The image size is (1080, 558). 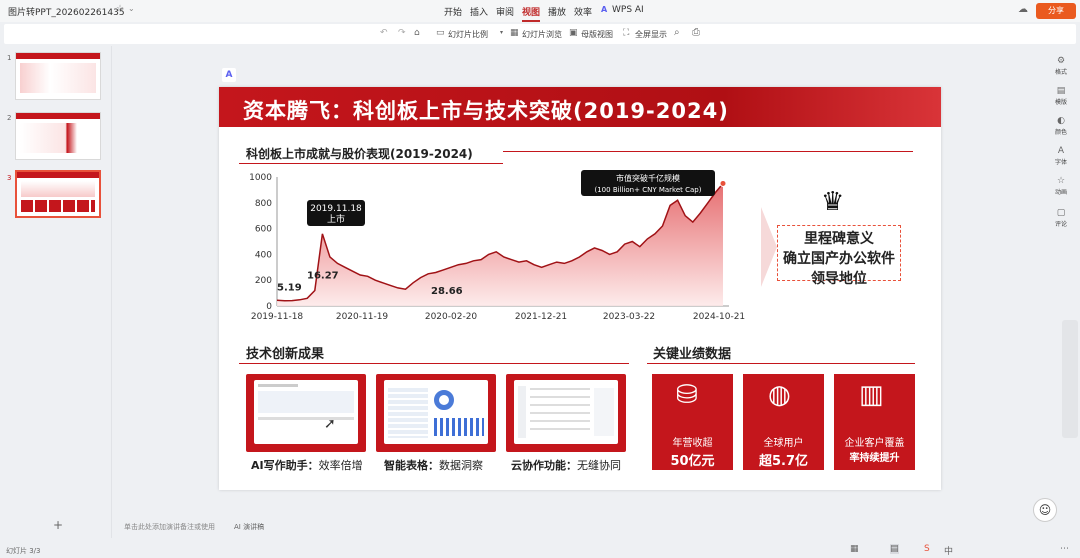 What do you see at coordinates (531, 13) in the screenshot?
I see `tab-view: 视图` at bounding box center [531, 13].